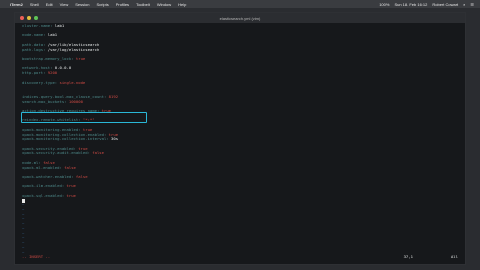 The width and height of the screenshot is (480, 270). I want to click on scroll-indicator: All, so click(454, 256).